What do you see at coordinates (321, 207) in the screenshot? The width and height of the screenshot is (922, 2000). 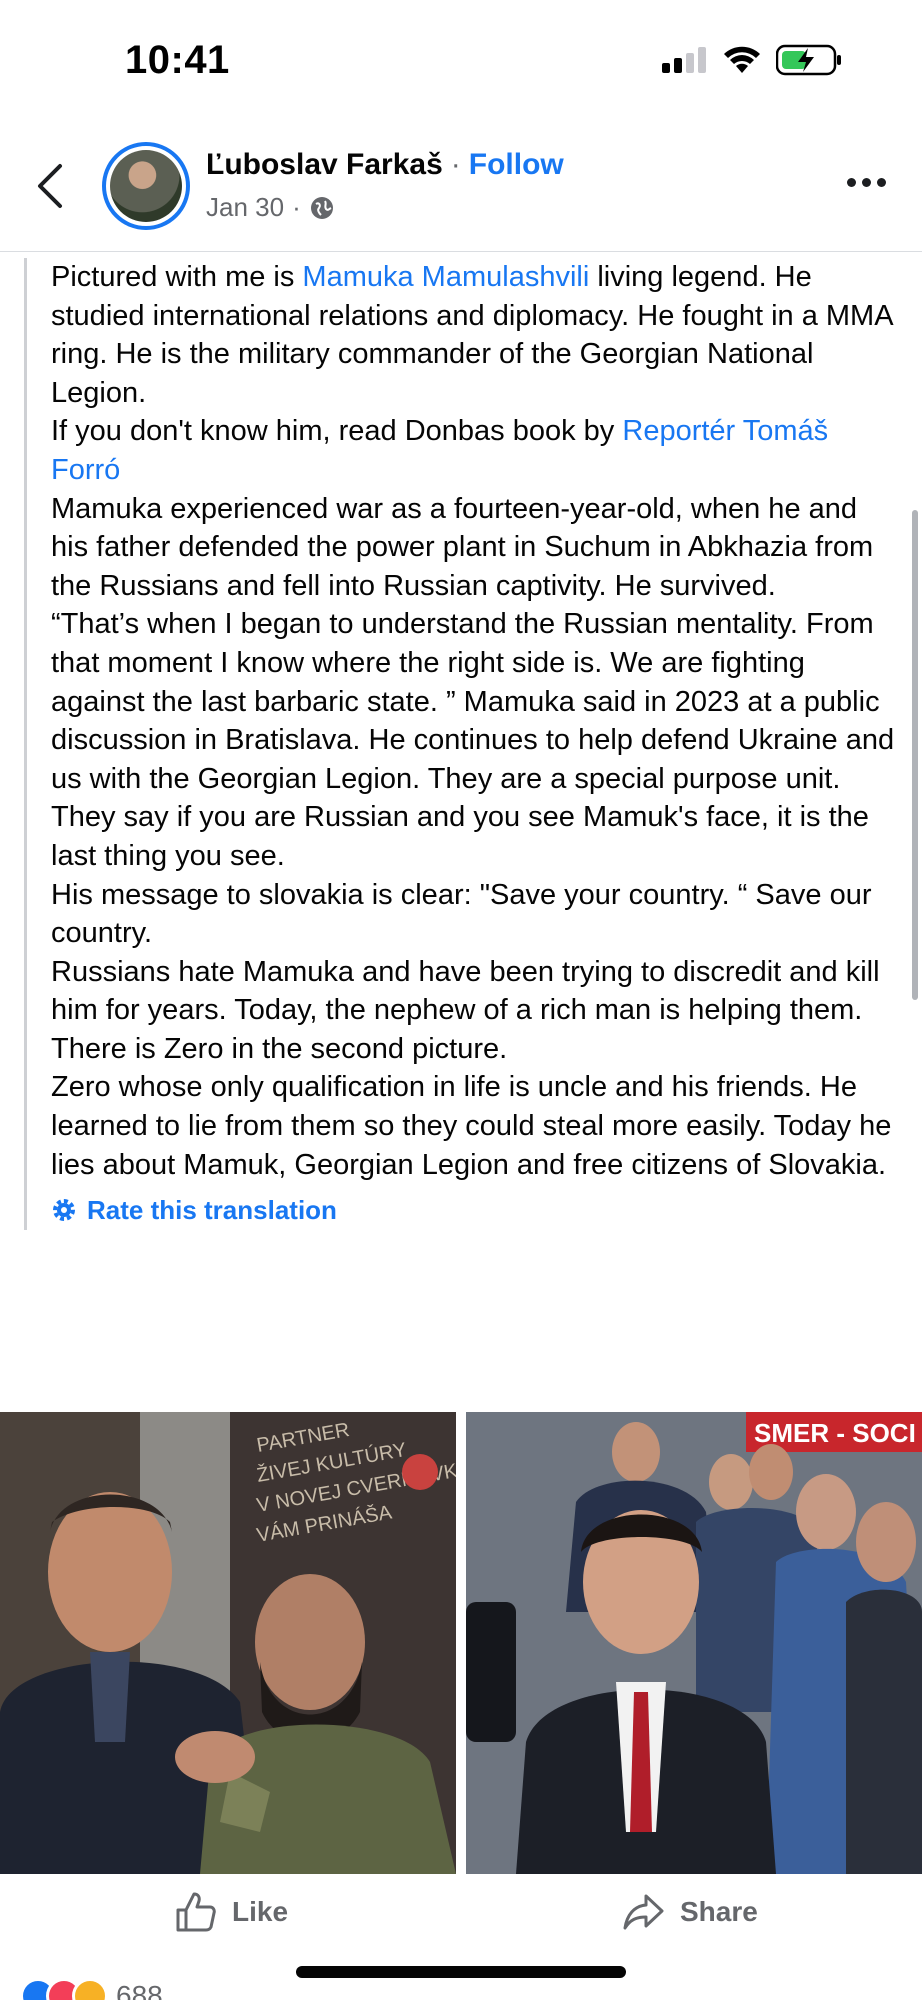 I see `globe-icon` at bounding box center [321, 207].